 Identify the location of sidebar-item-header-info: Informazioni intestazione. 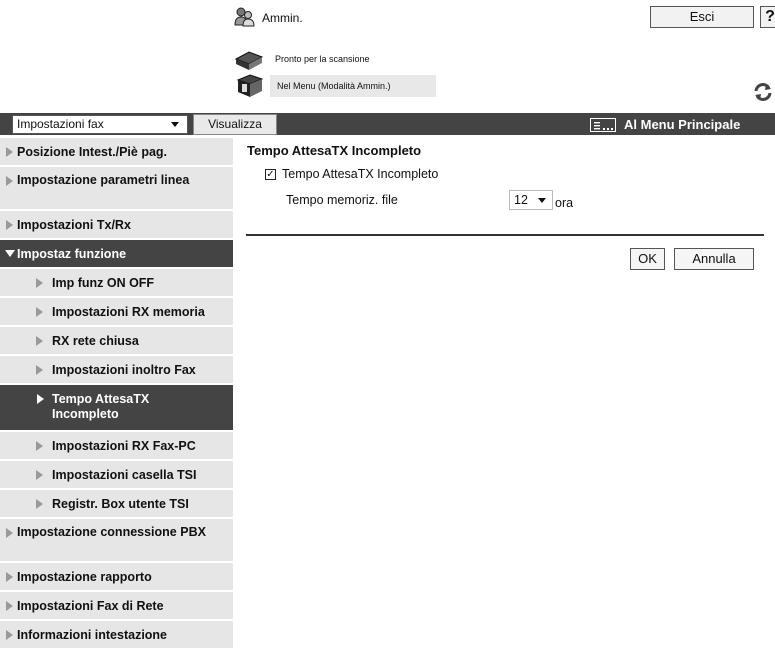
(116, 635).